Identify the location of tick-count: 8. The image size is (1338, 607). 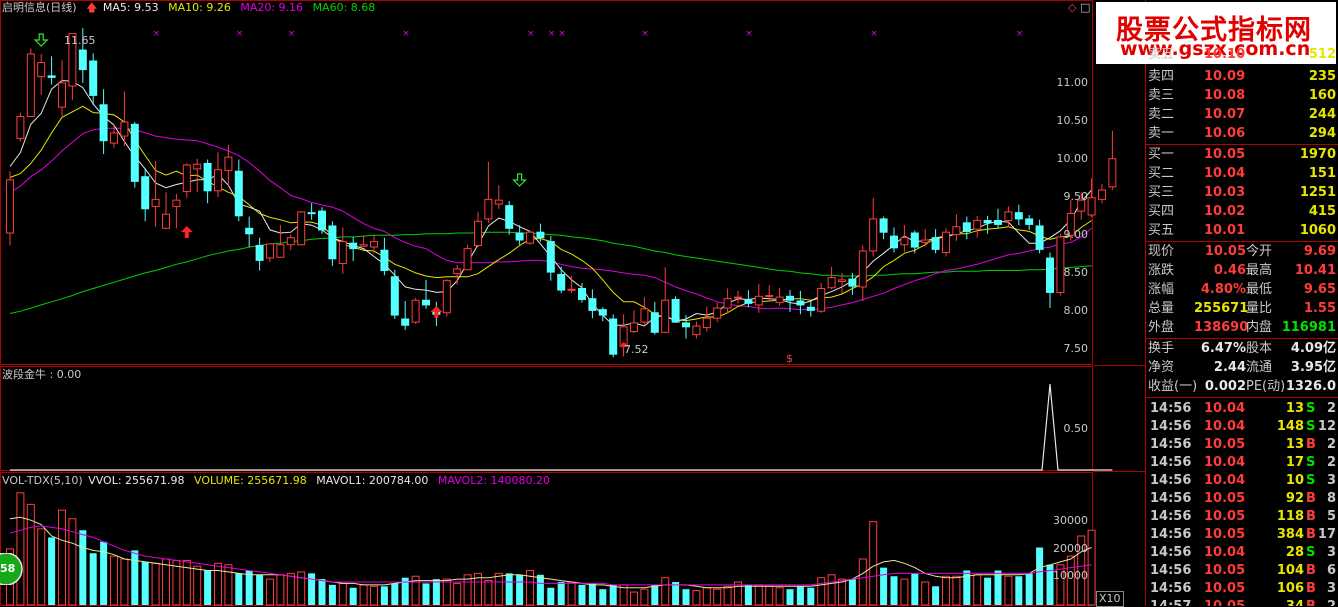
(1331, 498).